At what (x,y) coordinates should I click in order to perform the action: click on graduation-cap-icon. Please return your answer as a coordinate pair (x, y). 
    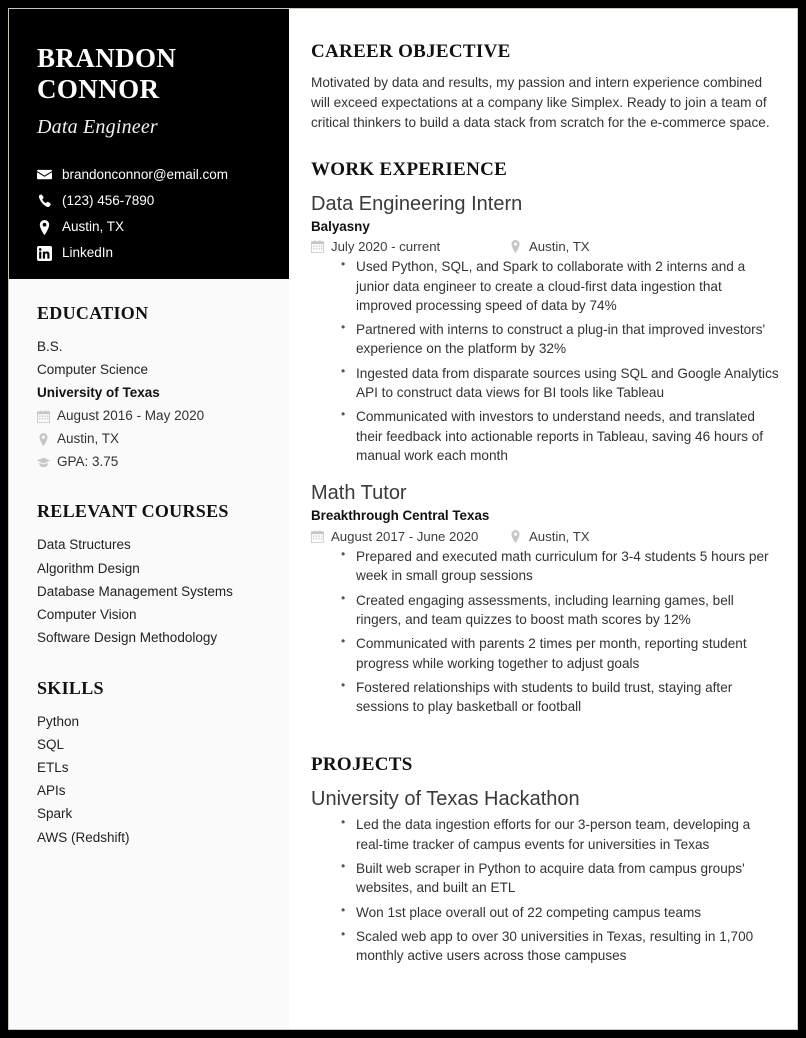
    Looking at the image, I should click on (43, 462).